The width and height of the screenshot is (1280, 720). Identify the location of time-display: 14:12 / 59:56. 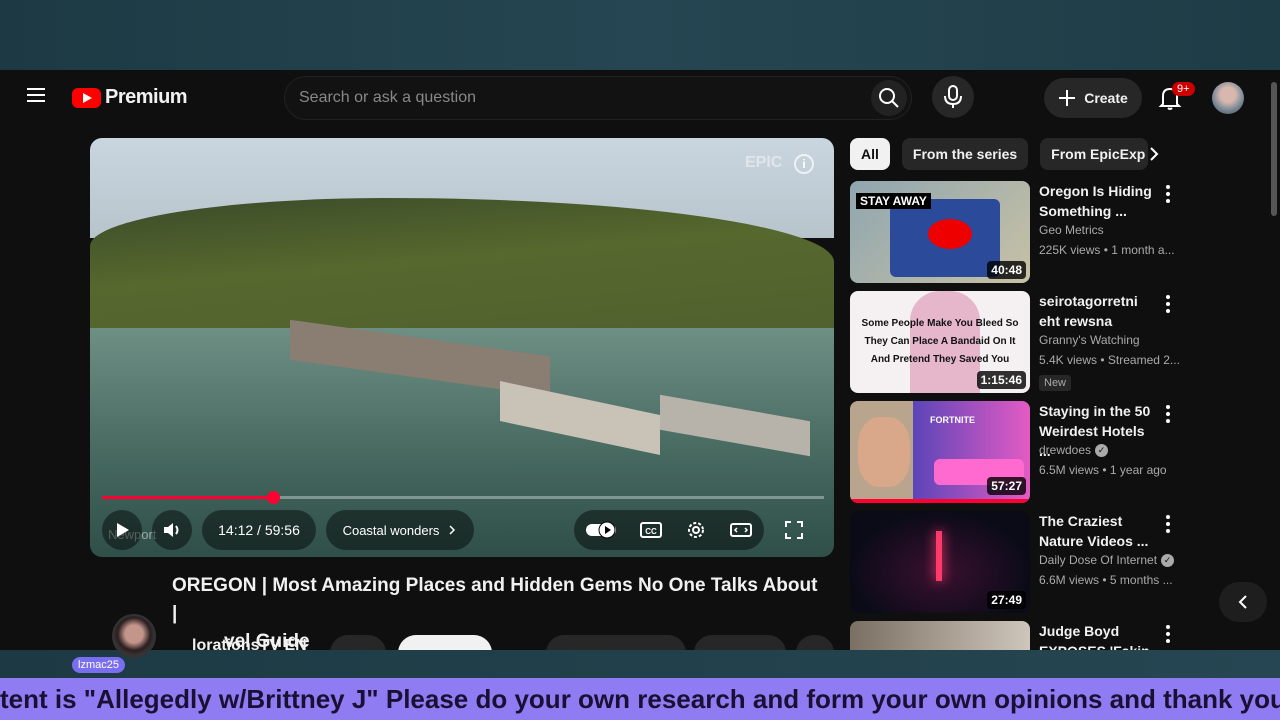
(259, 530).